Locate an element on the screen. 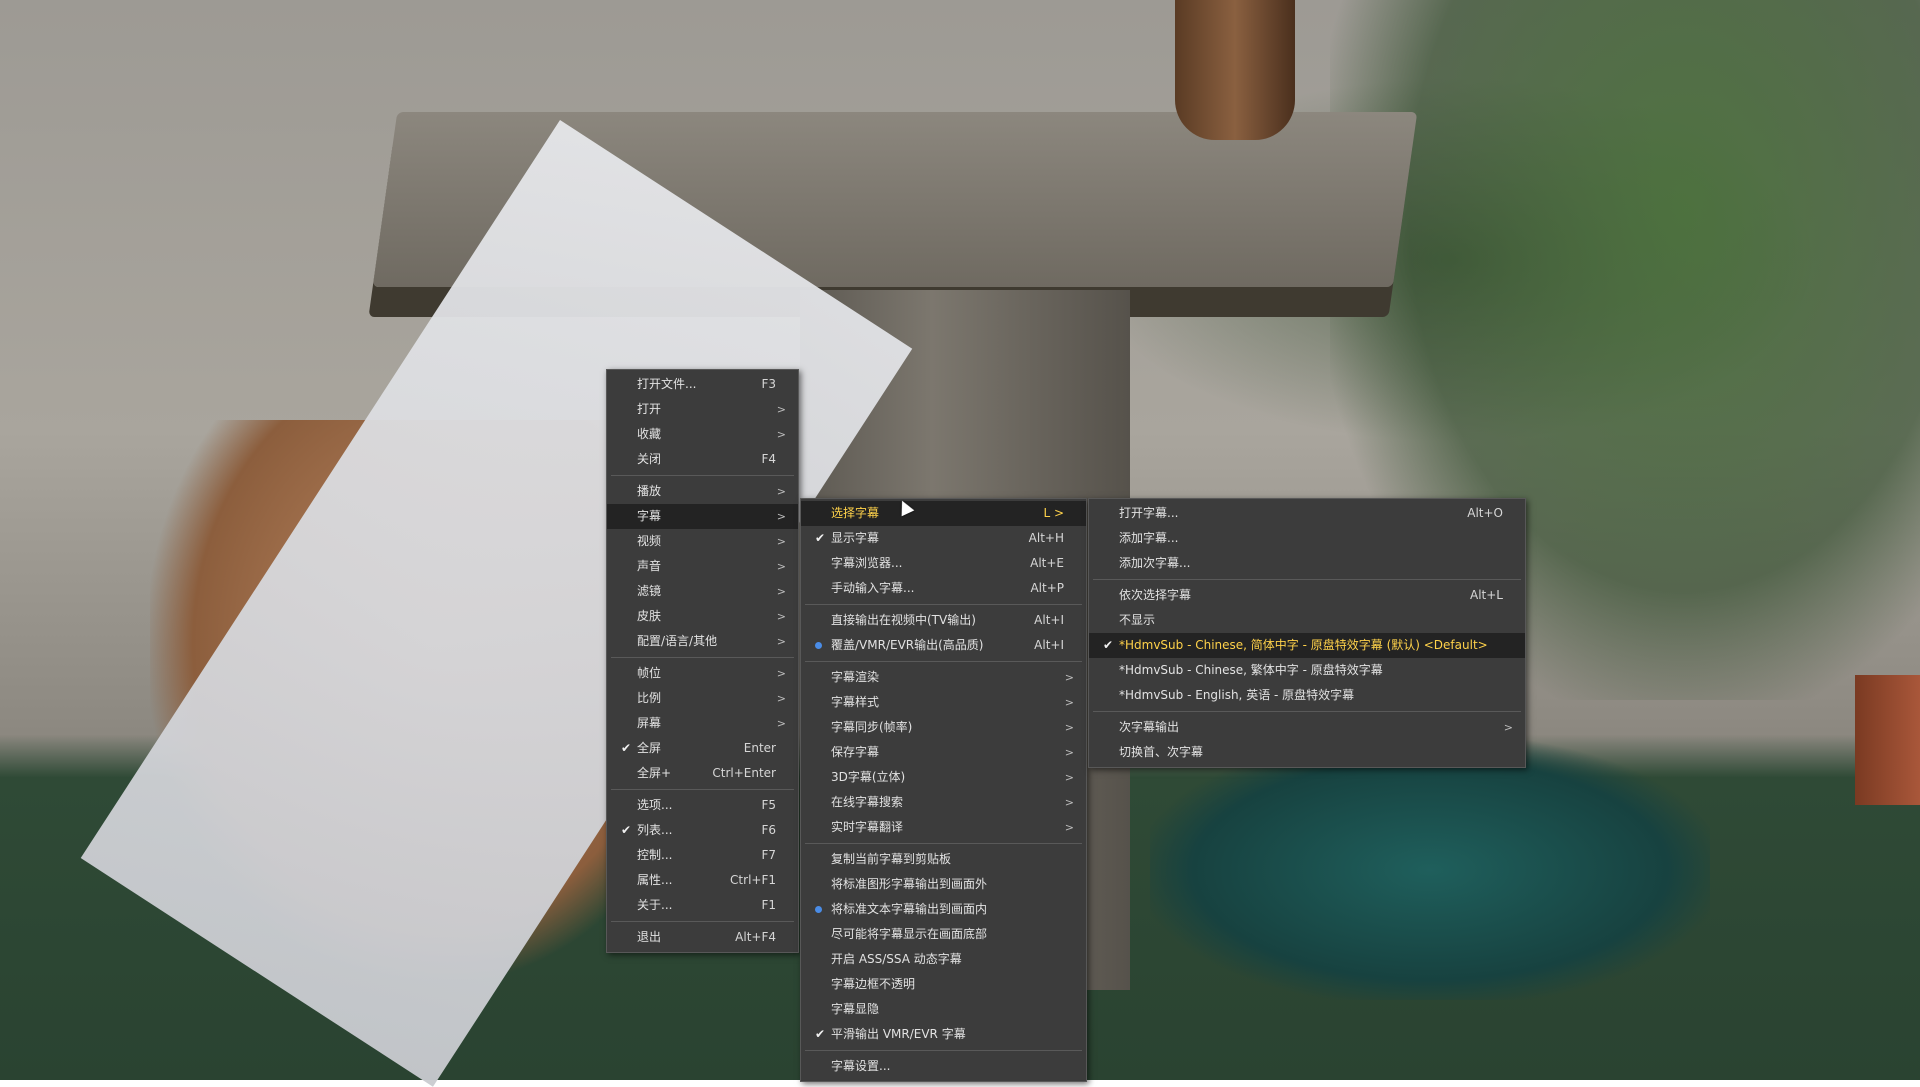 This screenshot has width=1920, height=1087. main-menu-item-3-2: 控制... F7 is located at coordinates (702, 855).